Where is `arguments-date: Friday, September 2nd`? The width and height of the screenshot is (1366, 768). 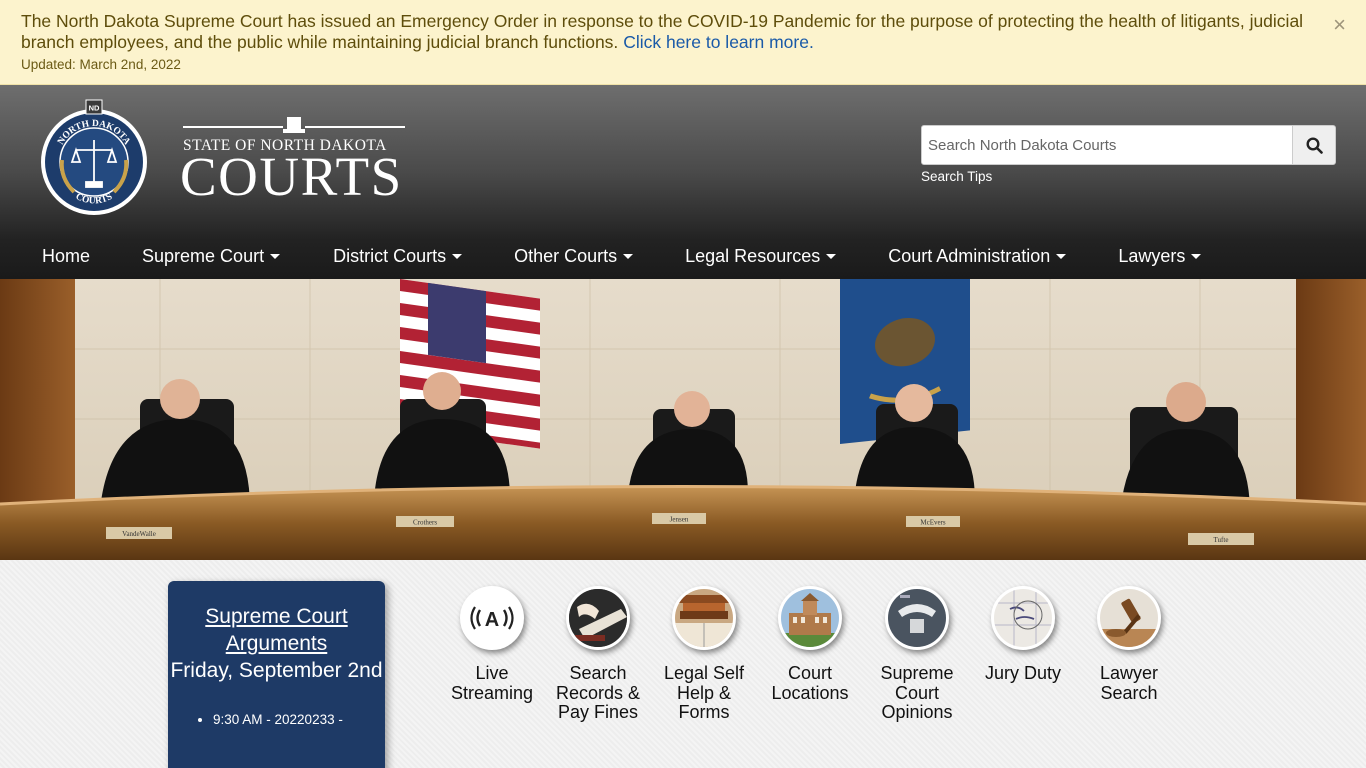
arguments-date: Friday, September 2nd is located at coordinates (276, 670).